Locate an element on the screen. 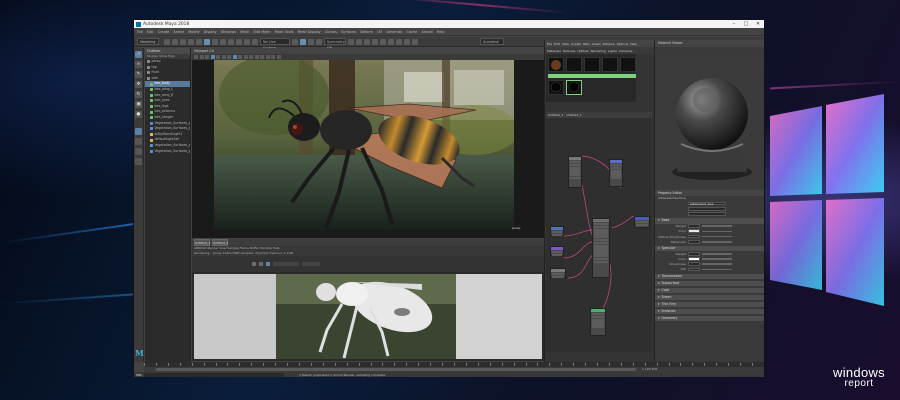 Image resolution: width=900 pixels, height=400 pixels. bookmark-icon is located at coordinates (201, 57).